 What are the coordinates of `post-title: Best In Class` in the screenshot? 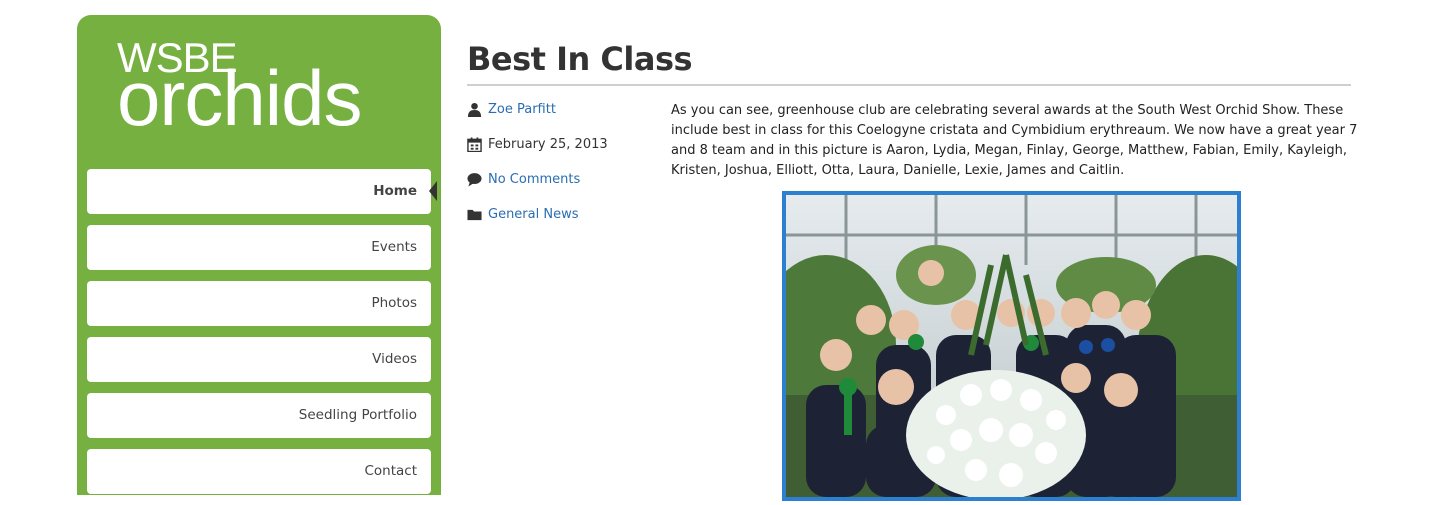 It's located at (580, 59).